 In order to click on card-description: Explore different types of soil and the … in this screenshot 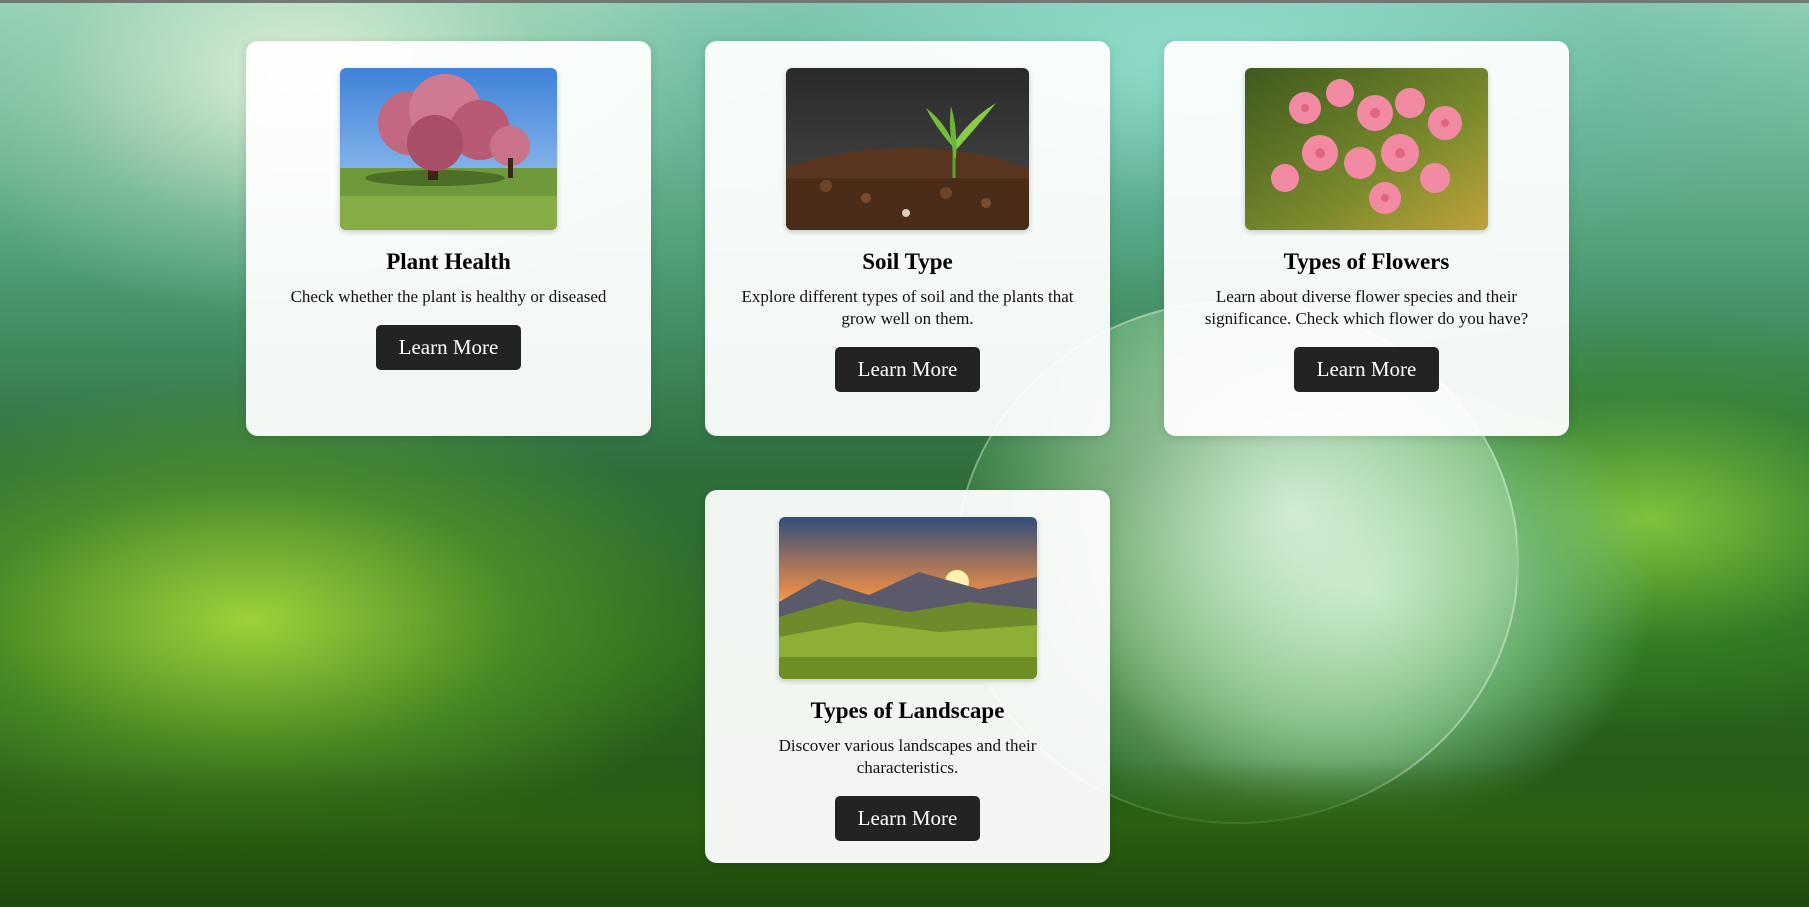, I will do `click(907, 307)`.